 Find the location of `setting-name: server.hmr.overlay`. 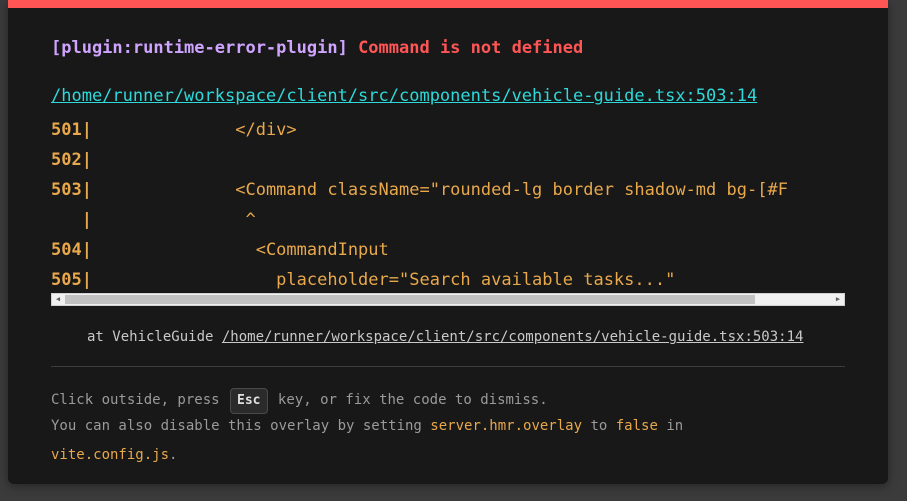

setting-name: server.hmr.overlay is located at coordinates (506, 426).